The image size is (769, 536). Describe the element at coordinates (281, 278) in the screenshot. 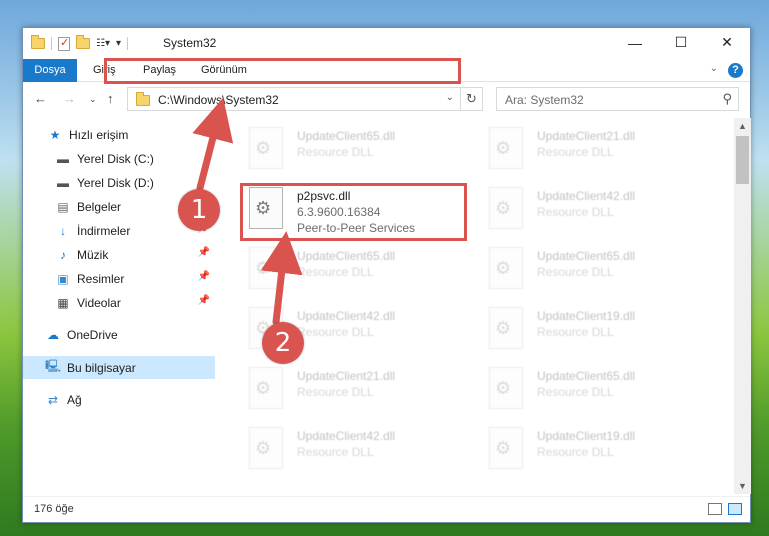

I see `arrow-to-file` at that location.